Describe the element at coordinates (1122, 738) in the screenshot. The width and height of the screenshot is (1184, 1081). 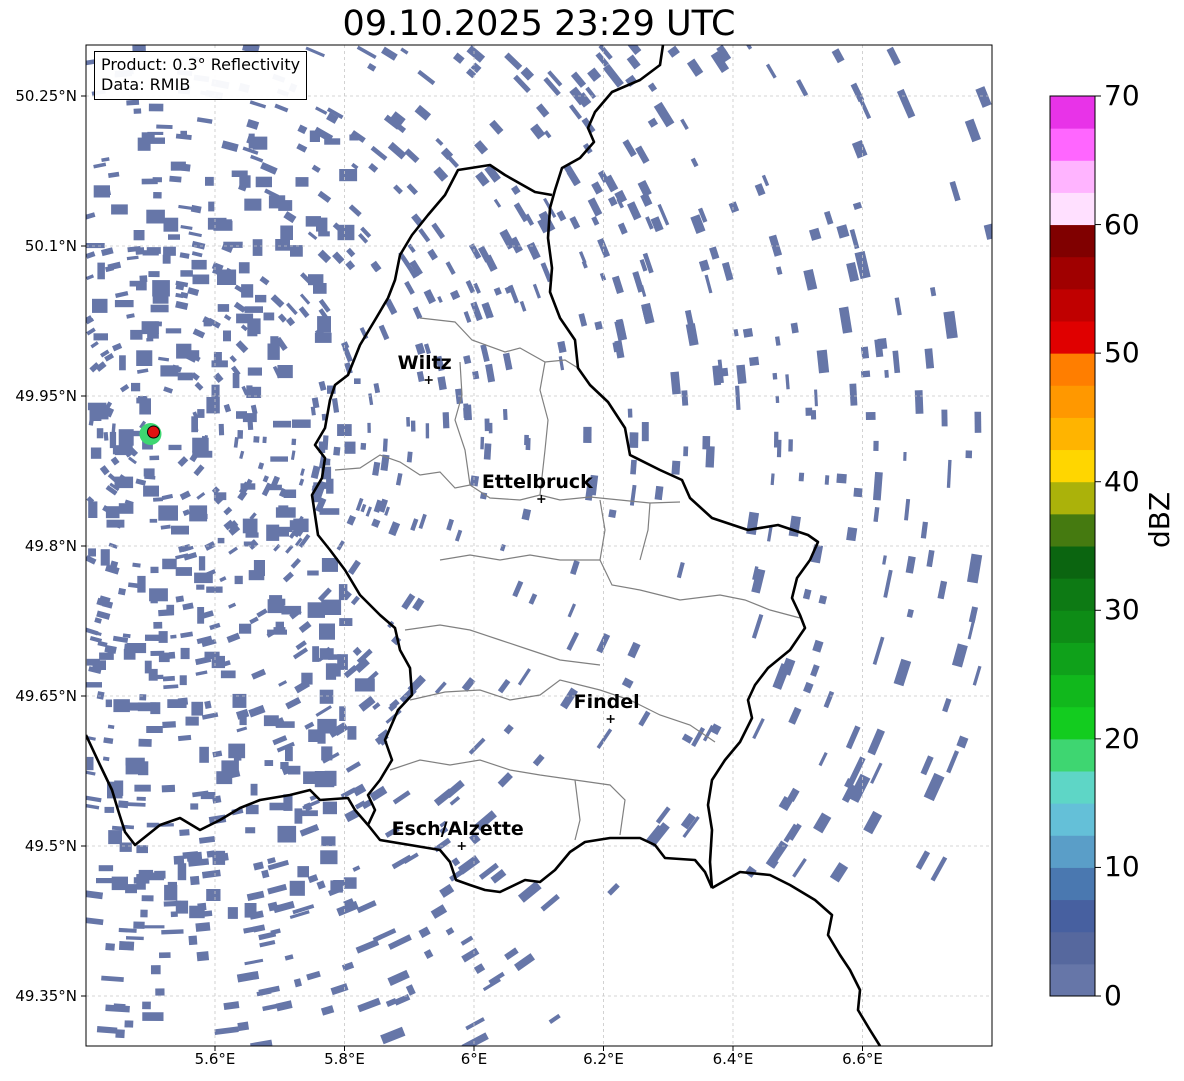
I see `colorbar-tick-label: 20` at that location.